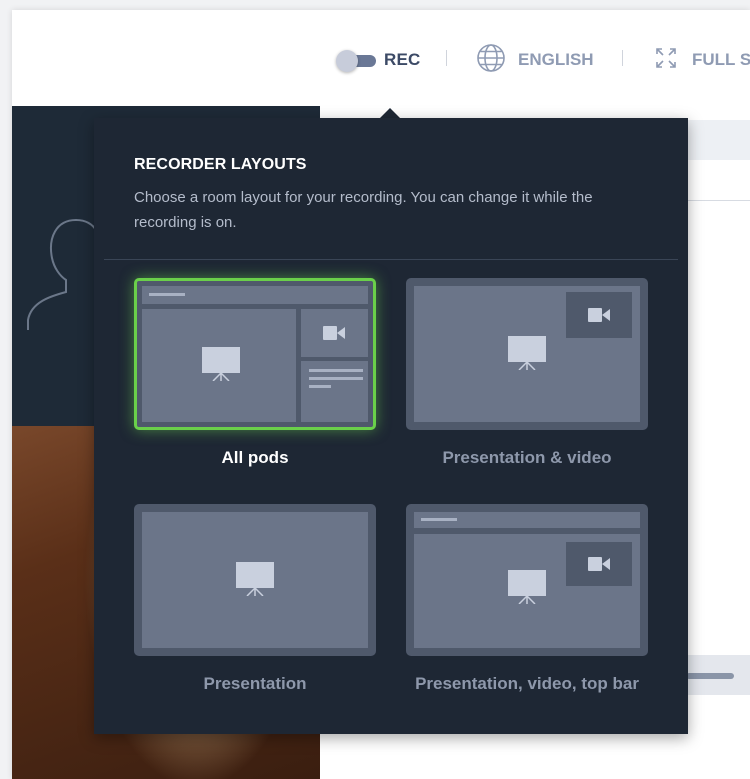 The image size is (750, 779). What do you see at coordinates (402, 59) in the screenshot?
I see `rec-label: REC` at bounding box center [402, 59].